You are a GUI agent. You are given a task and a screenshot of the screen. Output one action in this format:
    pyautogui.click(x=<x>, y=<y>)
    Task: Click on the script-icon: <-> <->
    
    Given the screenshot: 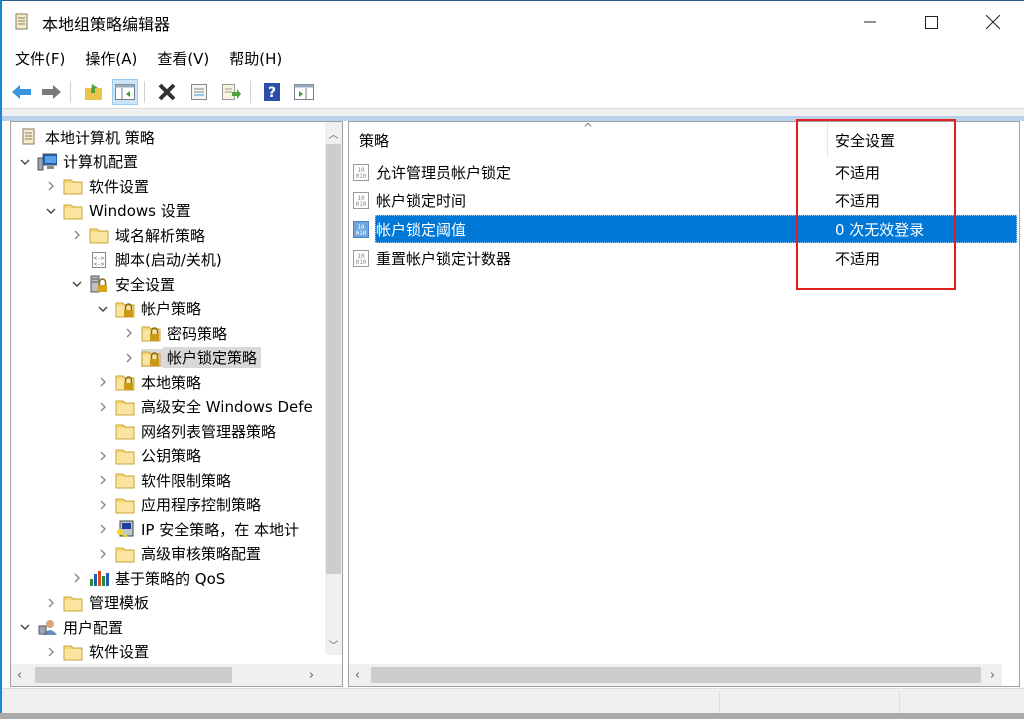 What is the action you would take?
    pyautogui.click(x=99, y=260)
    